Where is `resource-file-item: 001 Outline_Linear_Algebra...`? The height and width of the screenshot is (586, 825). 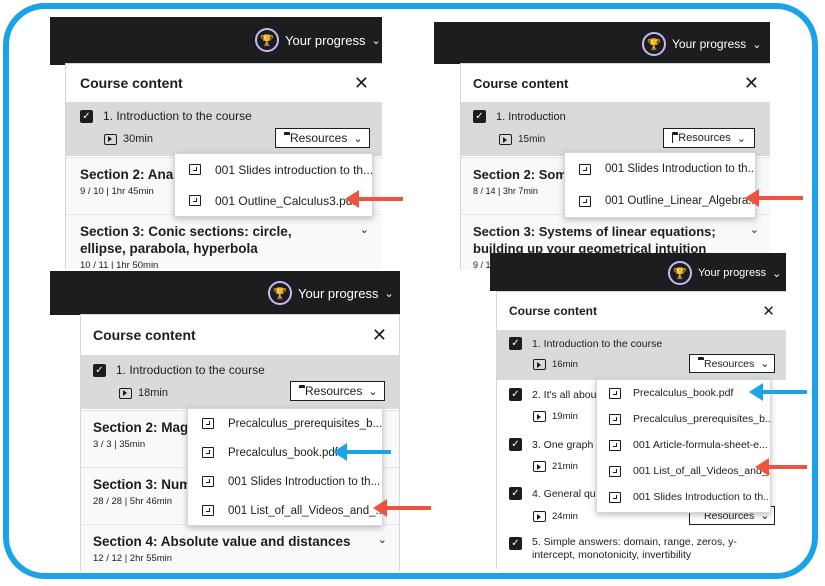 resource-file-item: 001 Outline_Linear_Algebra... is located at coordinates (660, 201).